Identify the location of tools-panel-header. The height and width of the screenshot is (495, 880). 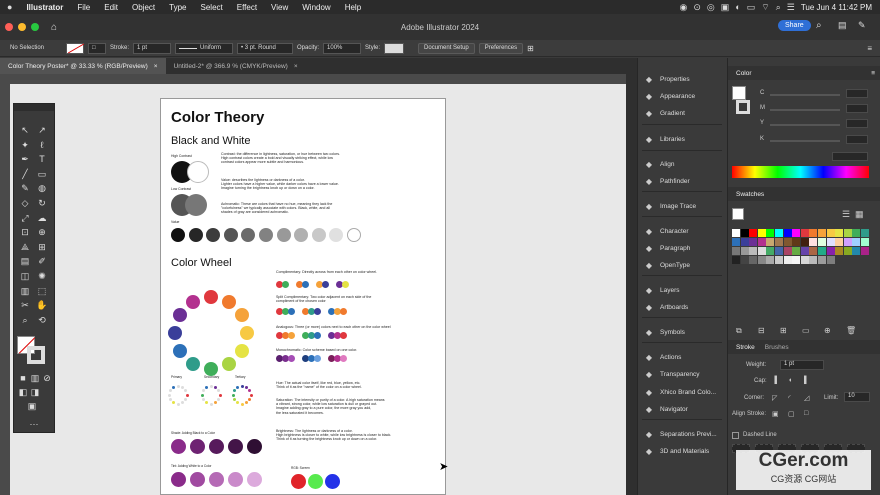
(34, 107).